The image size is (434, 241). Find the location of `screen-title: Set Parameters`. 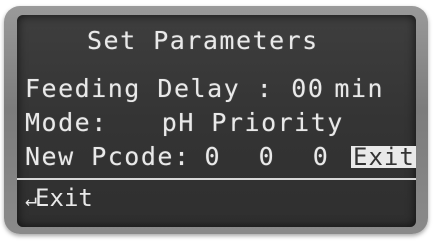

screen-title: Set Parameters is located at coordinates (203, 40).